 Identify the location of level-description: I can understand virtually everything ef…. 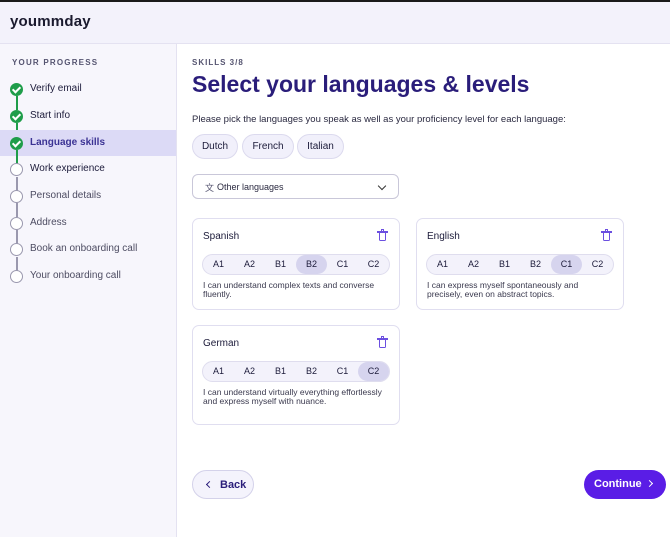
(292, 396).